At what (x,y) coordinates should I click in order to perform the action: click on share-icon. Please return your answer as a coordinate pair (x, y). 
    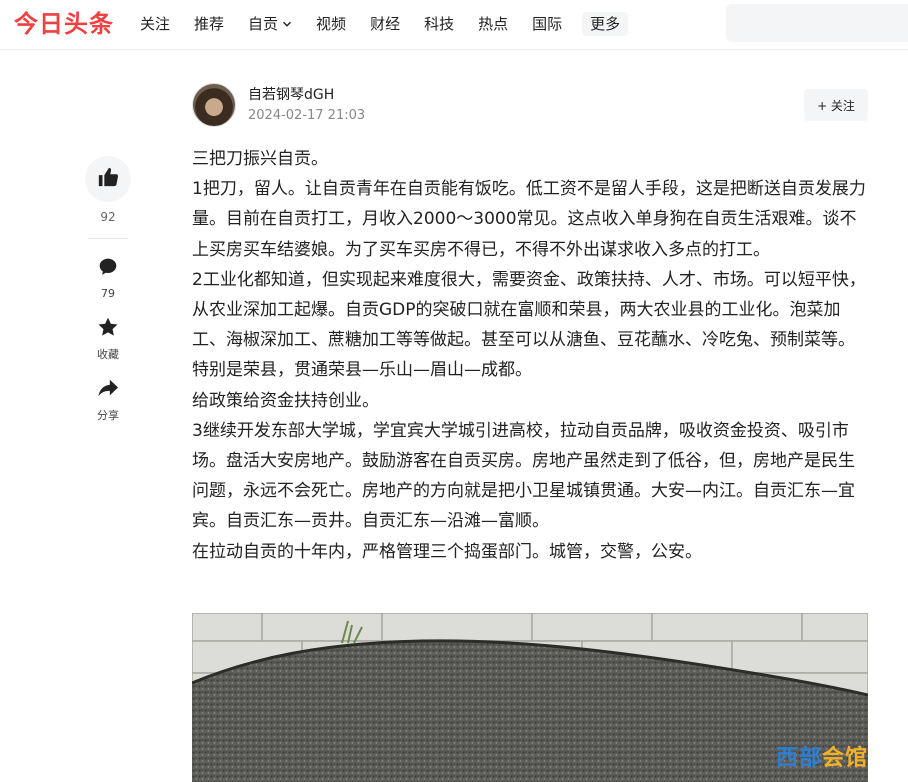
    Looking at the image, I should click on (108, 390).